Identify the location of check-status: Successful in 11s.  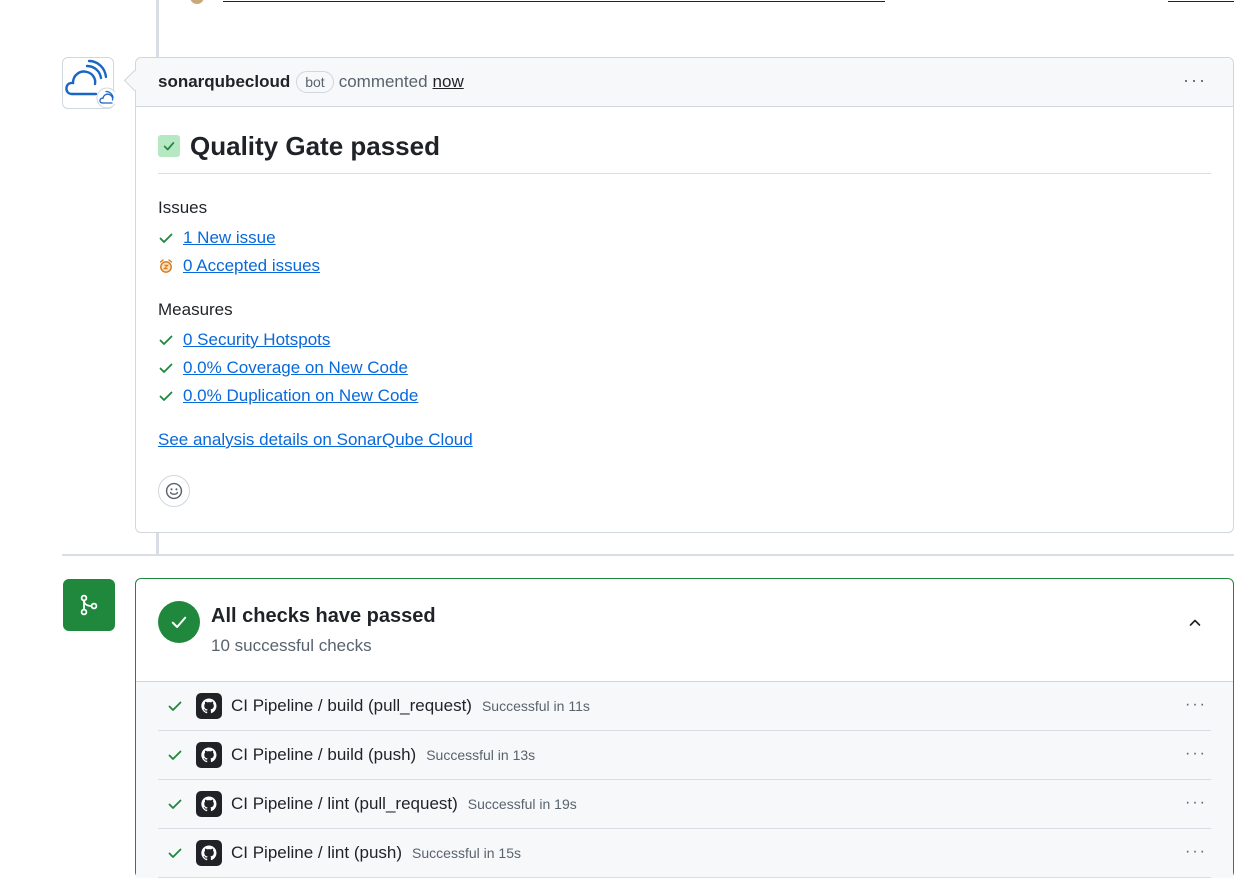
(535, 706).